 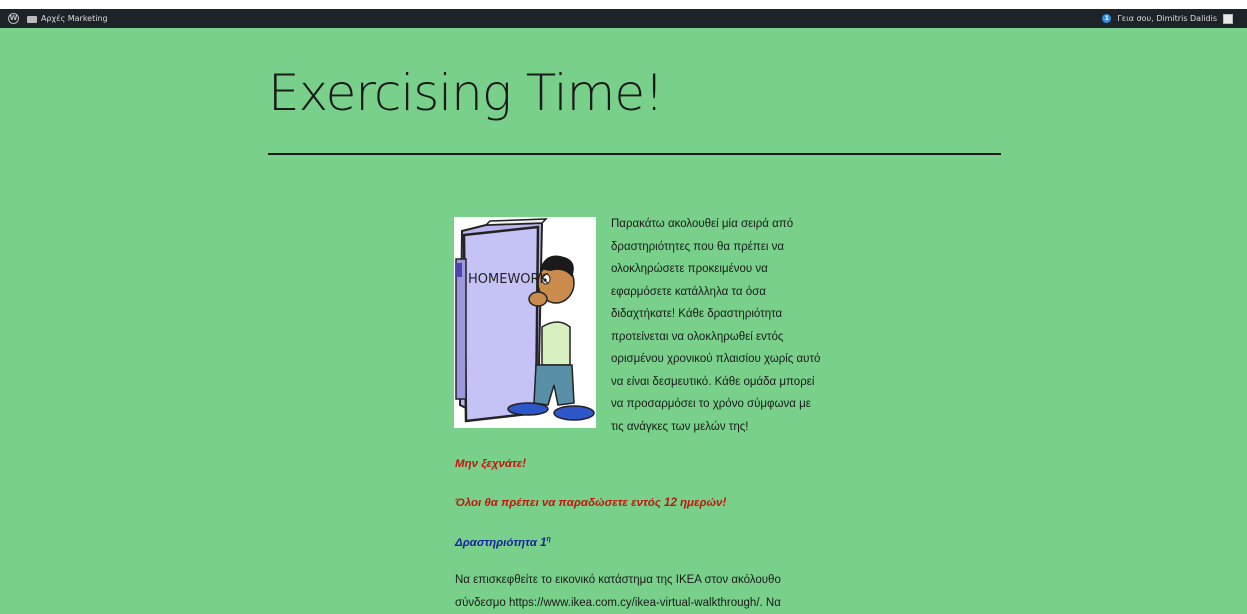 I want to click on user-greeting: Γεια σου, Dimitris Dalidis, so click(x=1167, y=18).